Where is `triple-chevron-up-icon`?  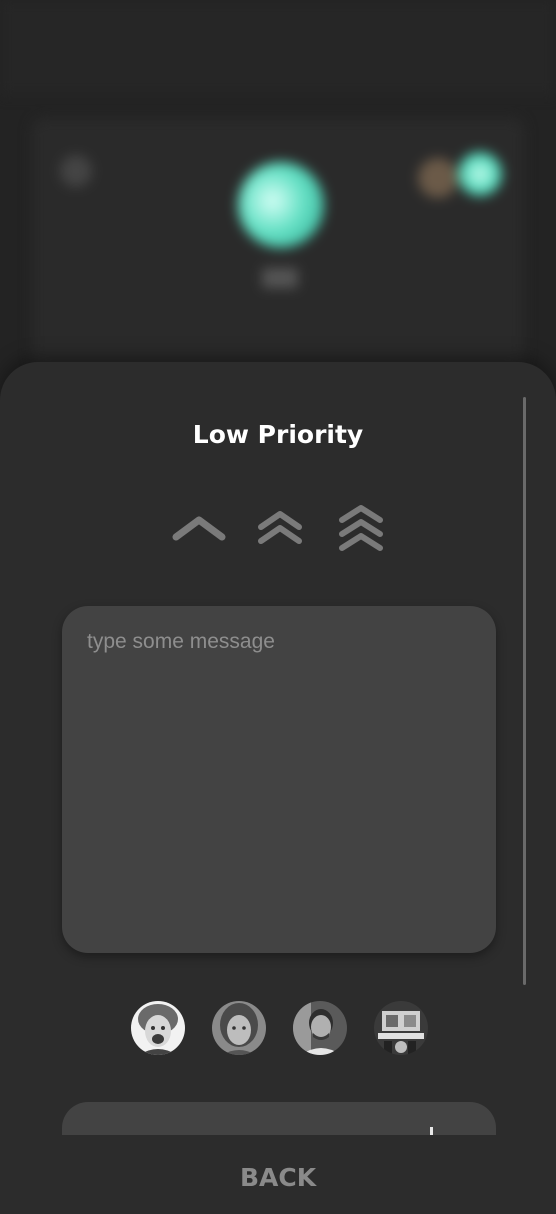
triple-chevron-up-icon is located at coordinates (361, 528).